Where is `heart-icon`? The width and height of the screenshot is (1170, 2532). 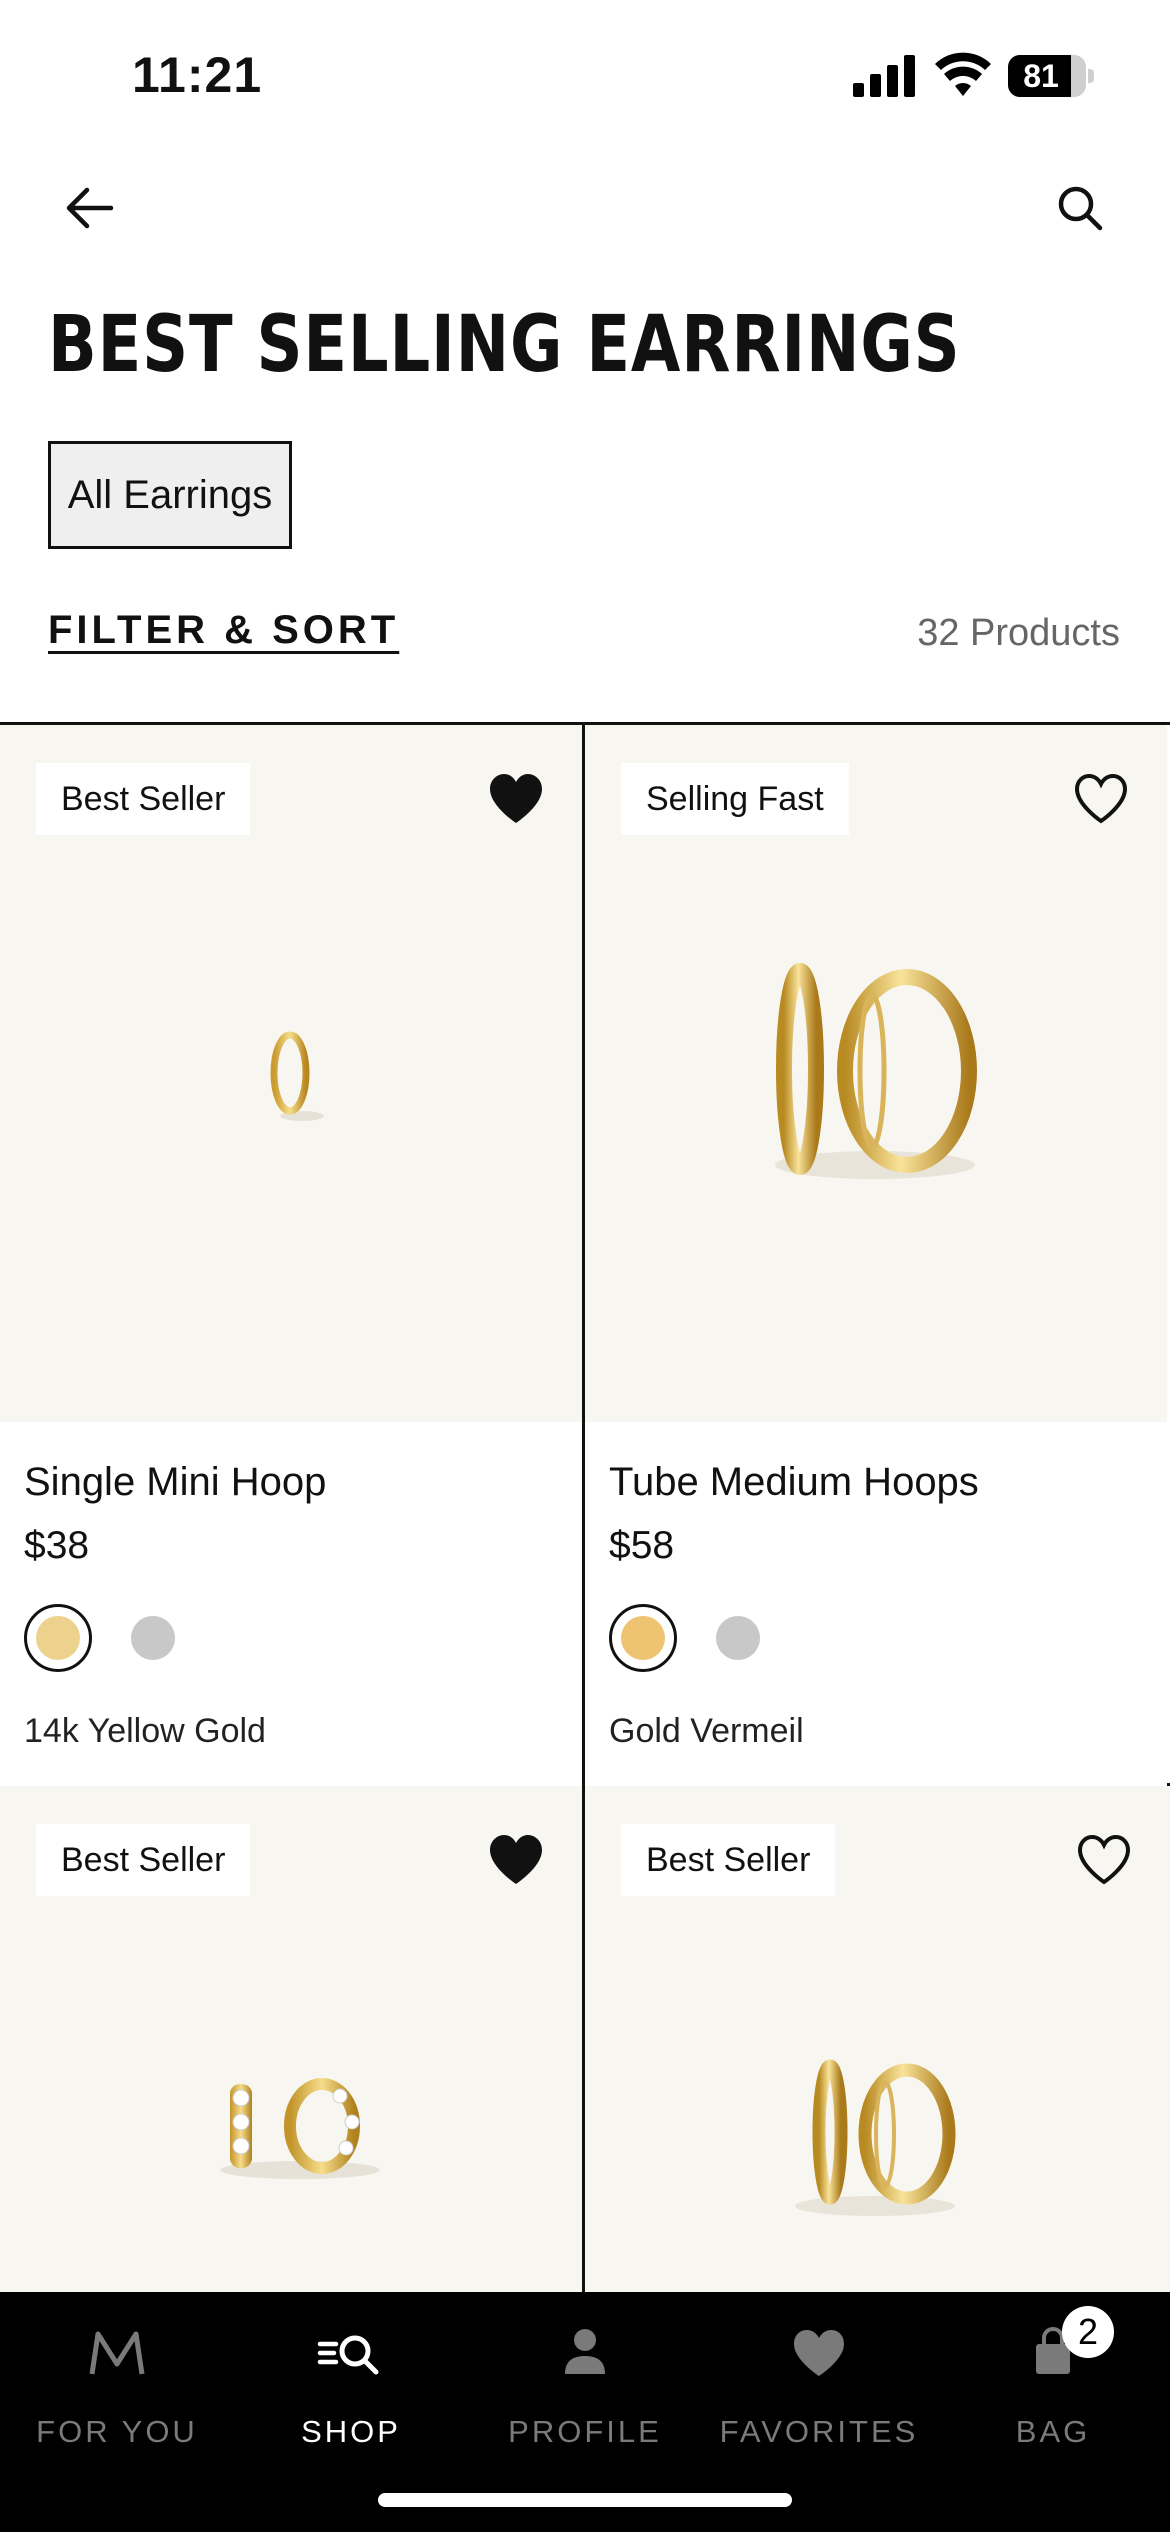
heart-icon is located at coordinates (819, 2353).